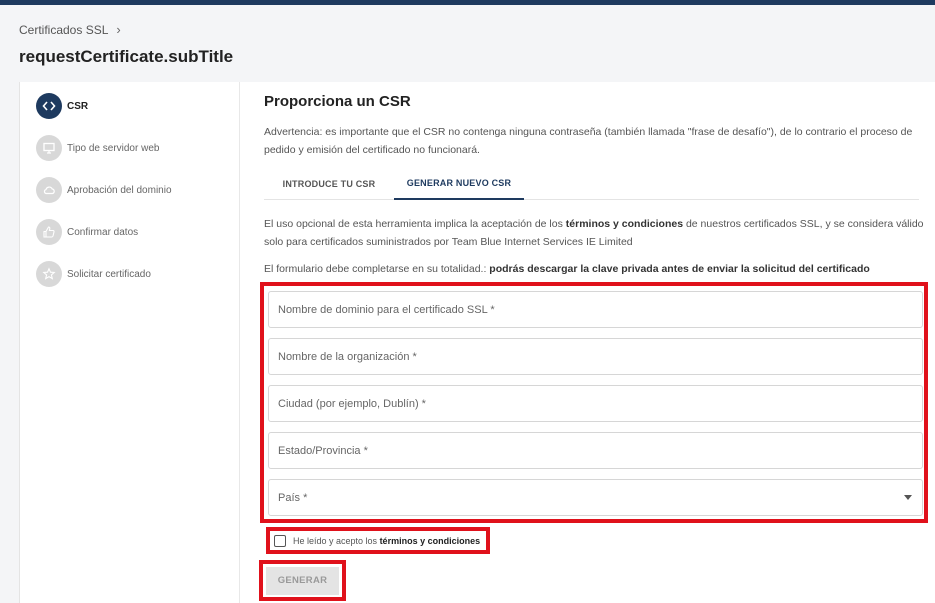 This screenshot has height=603, width=935. I want to click on section-title: Proporciona un CSR, so click(337, 101).